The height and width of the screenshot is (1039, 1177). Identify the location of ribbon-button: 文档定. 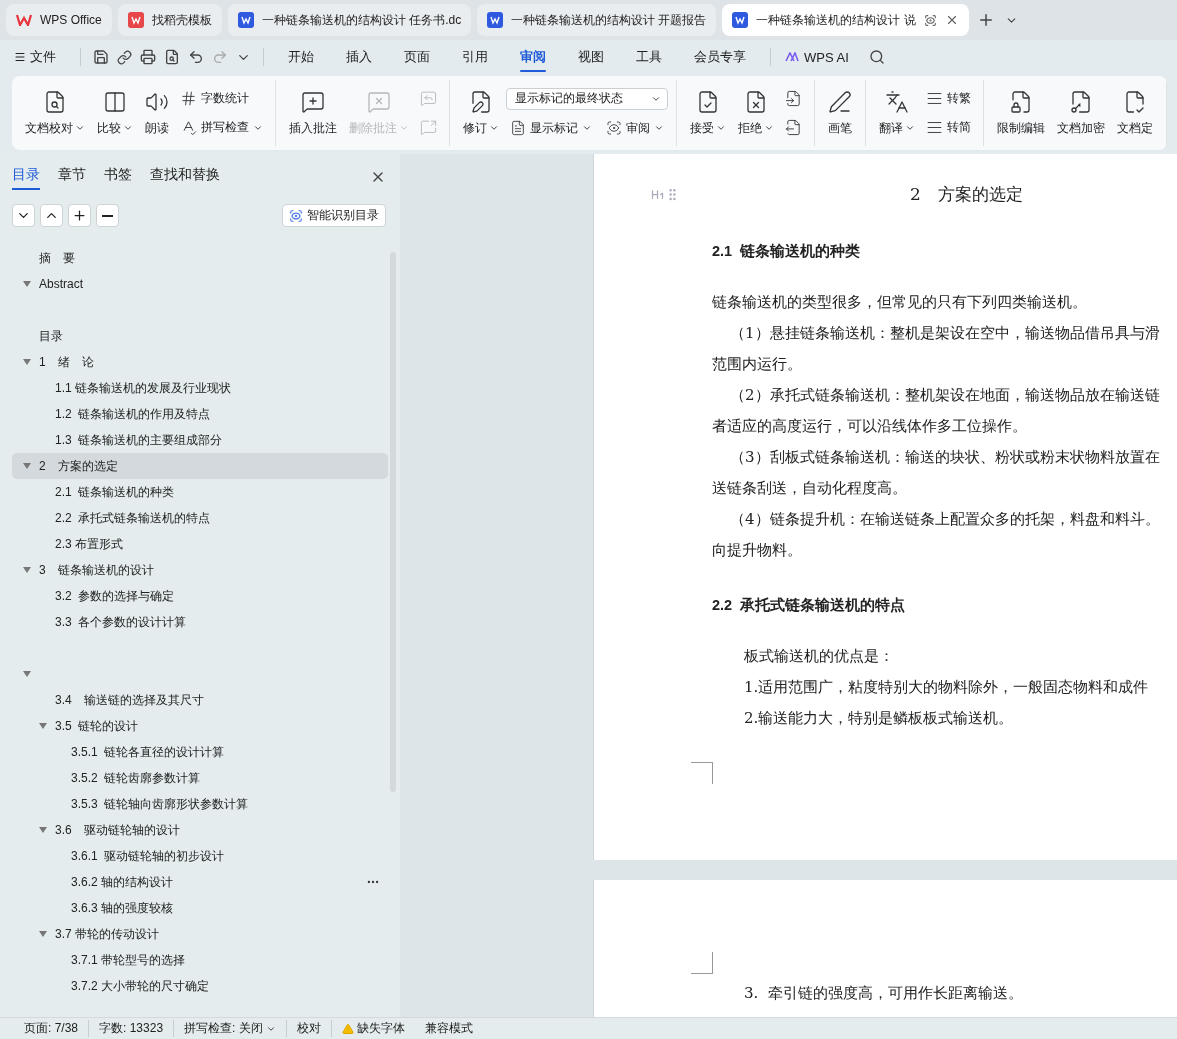
(1135, 113).